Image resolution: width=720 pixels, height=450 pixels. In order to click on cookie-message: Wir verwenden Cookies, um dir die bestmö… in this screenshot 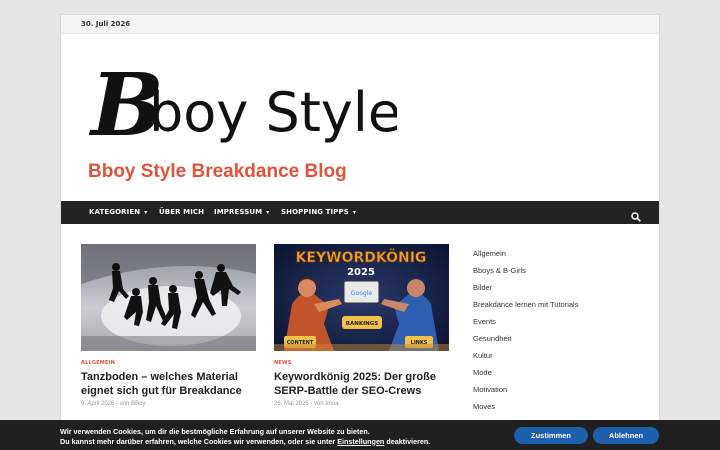, I will do `click(245, 436)`.